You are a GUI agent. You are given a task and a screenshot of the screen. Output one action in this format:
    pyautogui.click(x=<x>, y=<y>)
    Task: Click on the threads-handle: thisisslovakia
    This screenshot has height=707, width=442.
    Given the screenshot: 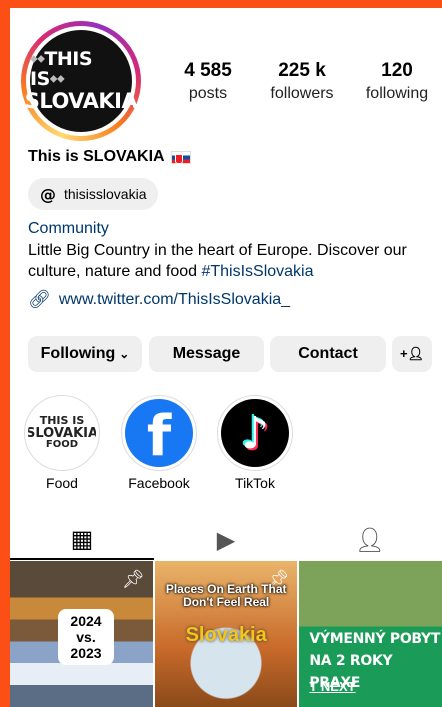 What is the action you would take?
    pyautogui.click(x=105, y=194)
    